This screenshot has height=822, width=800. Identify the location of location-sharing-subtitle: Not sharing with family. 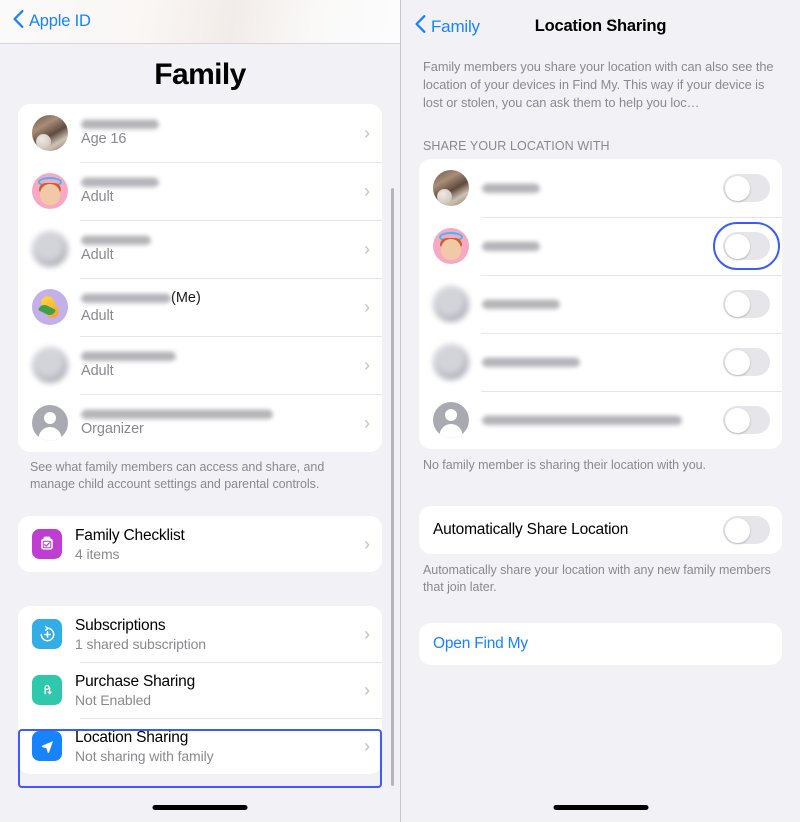
(144, 755).